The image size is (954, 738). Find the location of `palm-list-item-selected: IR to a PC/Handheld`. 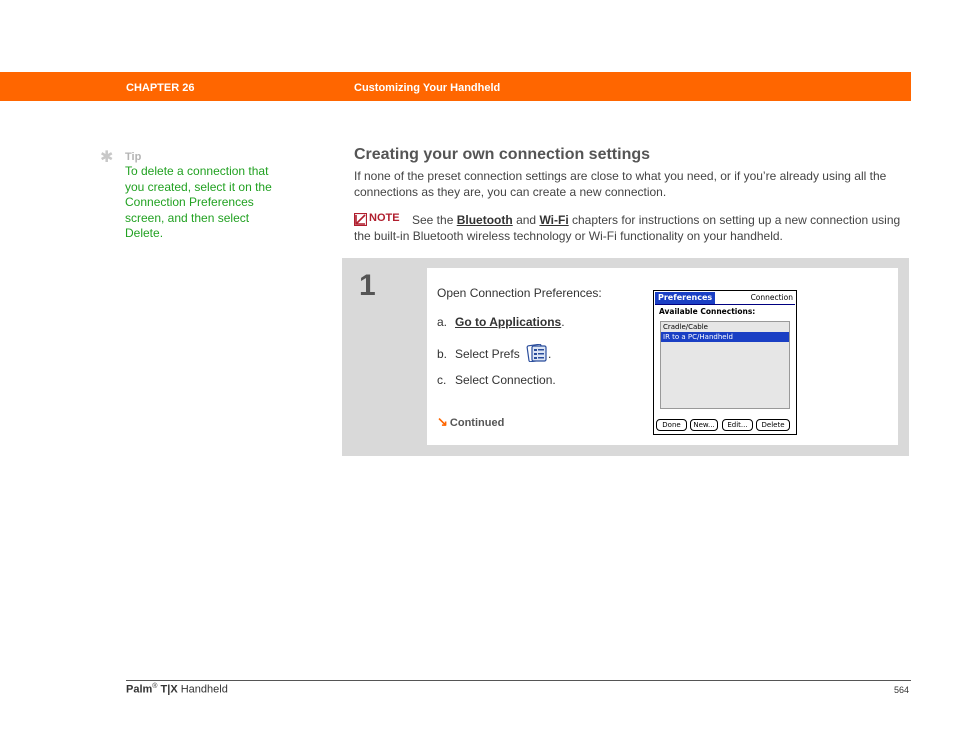

palm-list-item-selected: IR to a PC/Handheld is located at coordinates (725, 337).